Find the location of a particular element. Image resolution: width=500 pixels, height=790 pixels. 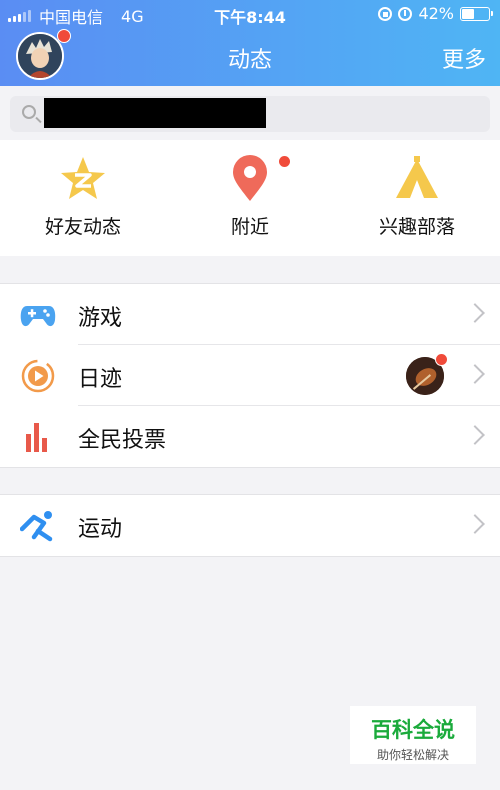

nearby-badge is located at coordinates (284, 161).